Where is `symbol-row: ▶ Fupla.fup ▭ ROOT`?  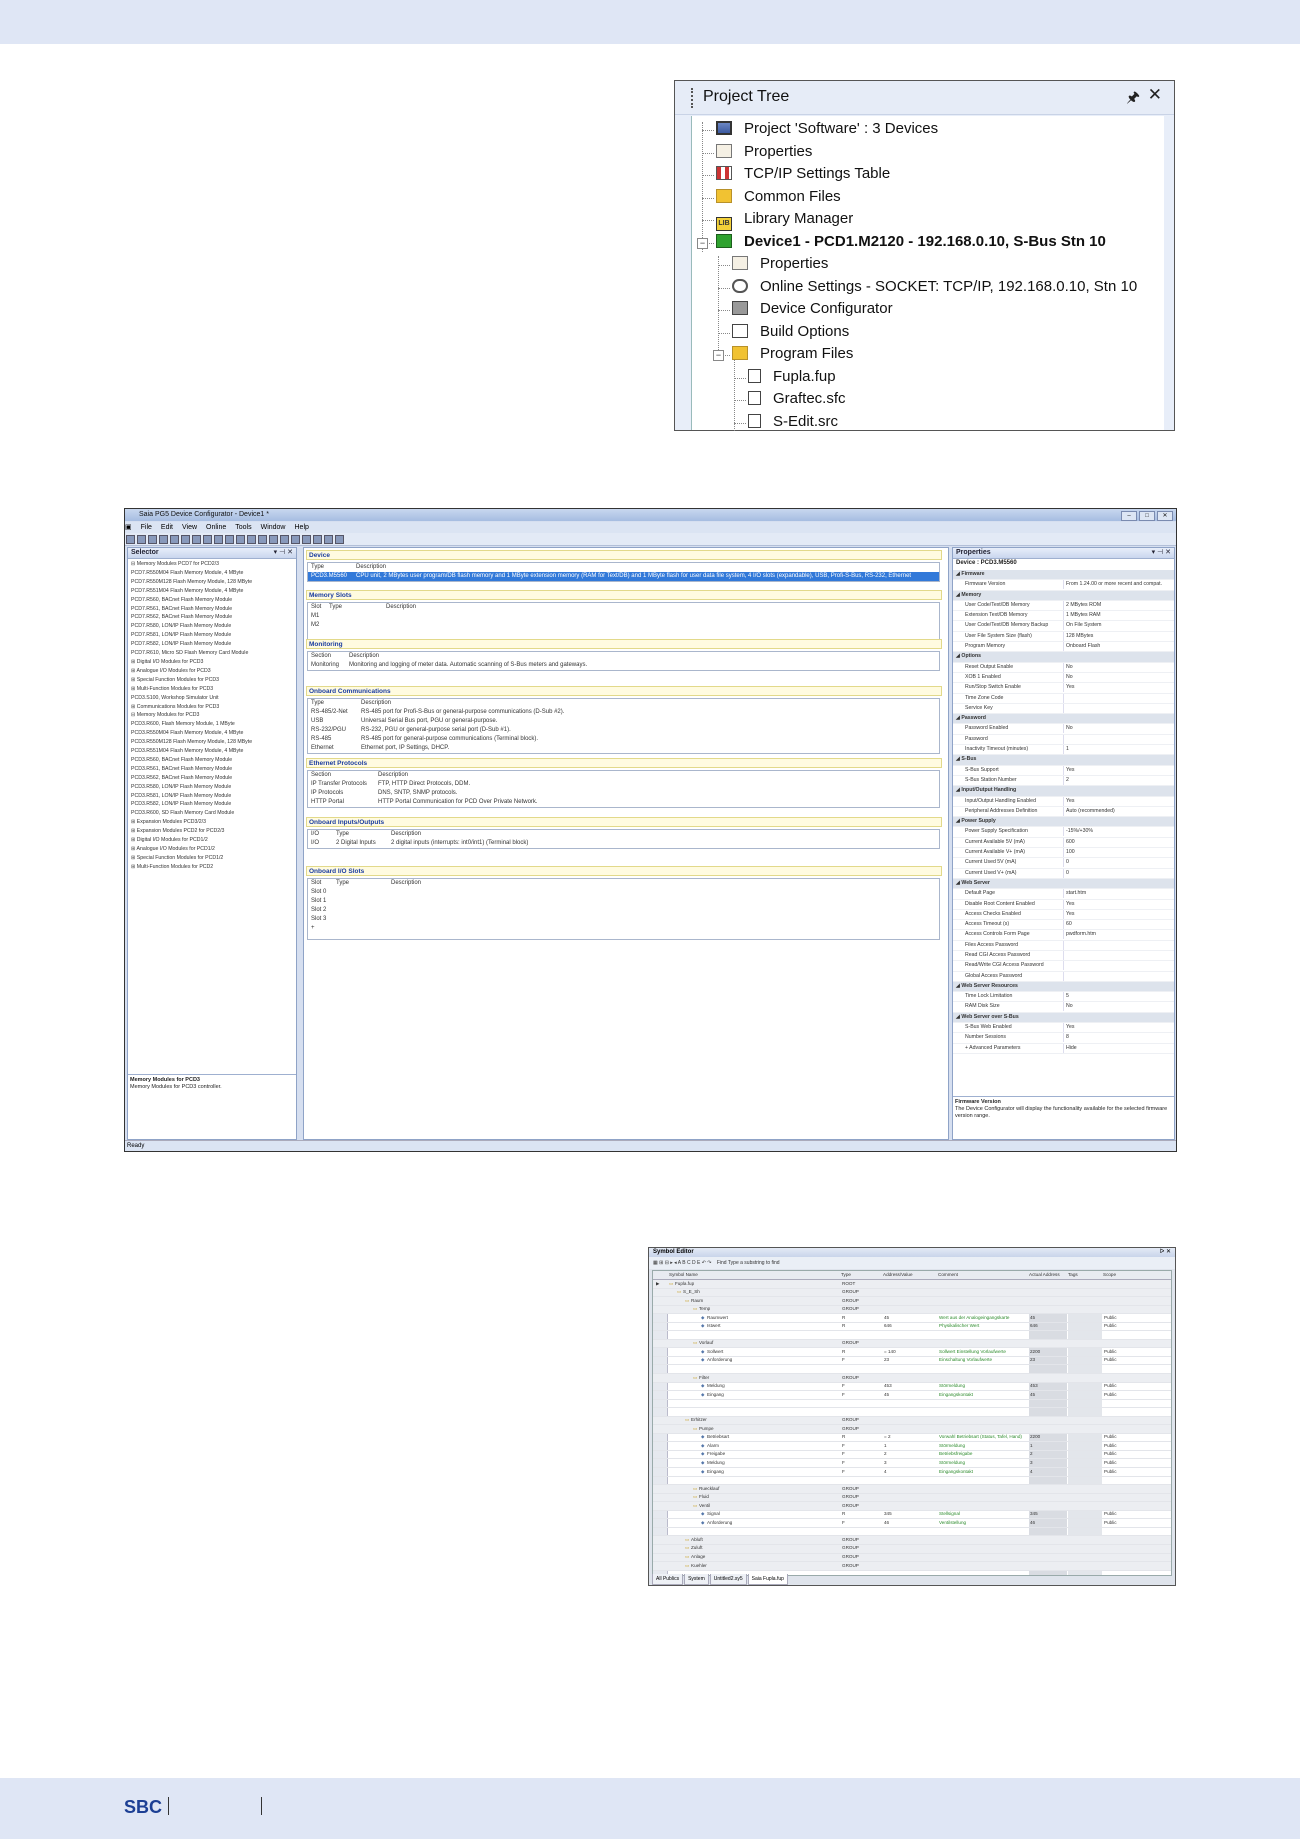
symbol-row: ▶ Fupla.fup ▭ ROOT is located at coordinates (912, 1284).